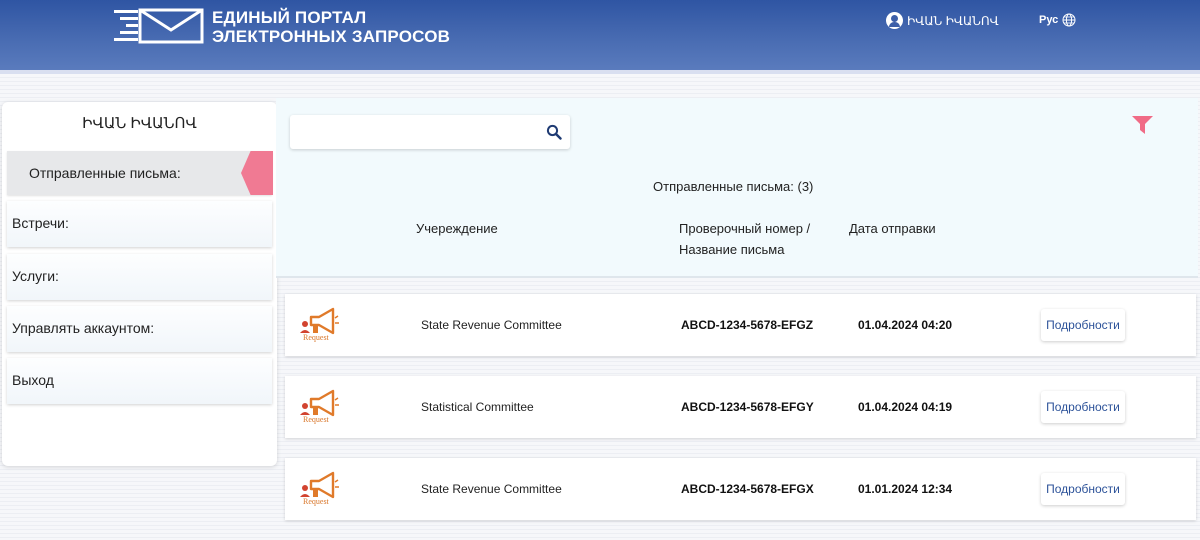 The height and width of the screenshot is (540, 1200). I want to click on search-box, so click(430, 132).